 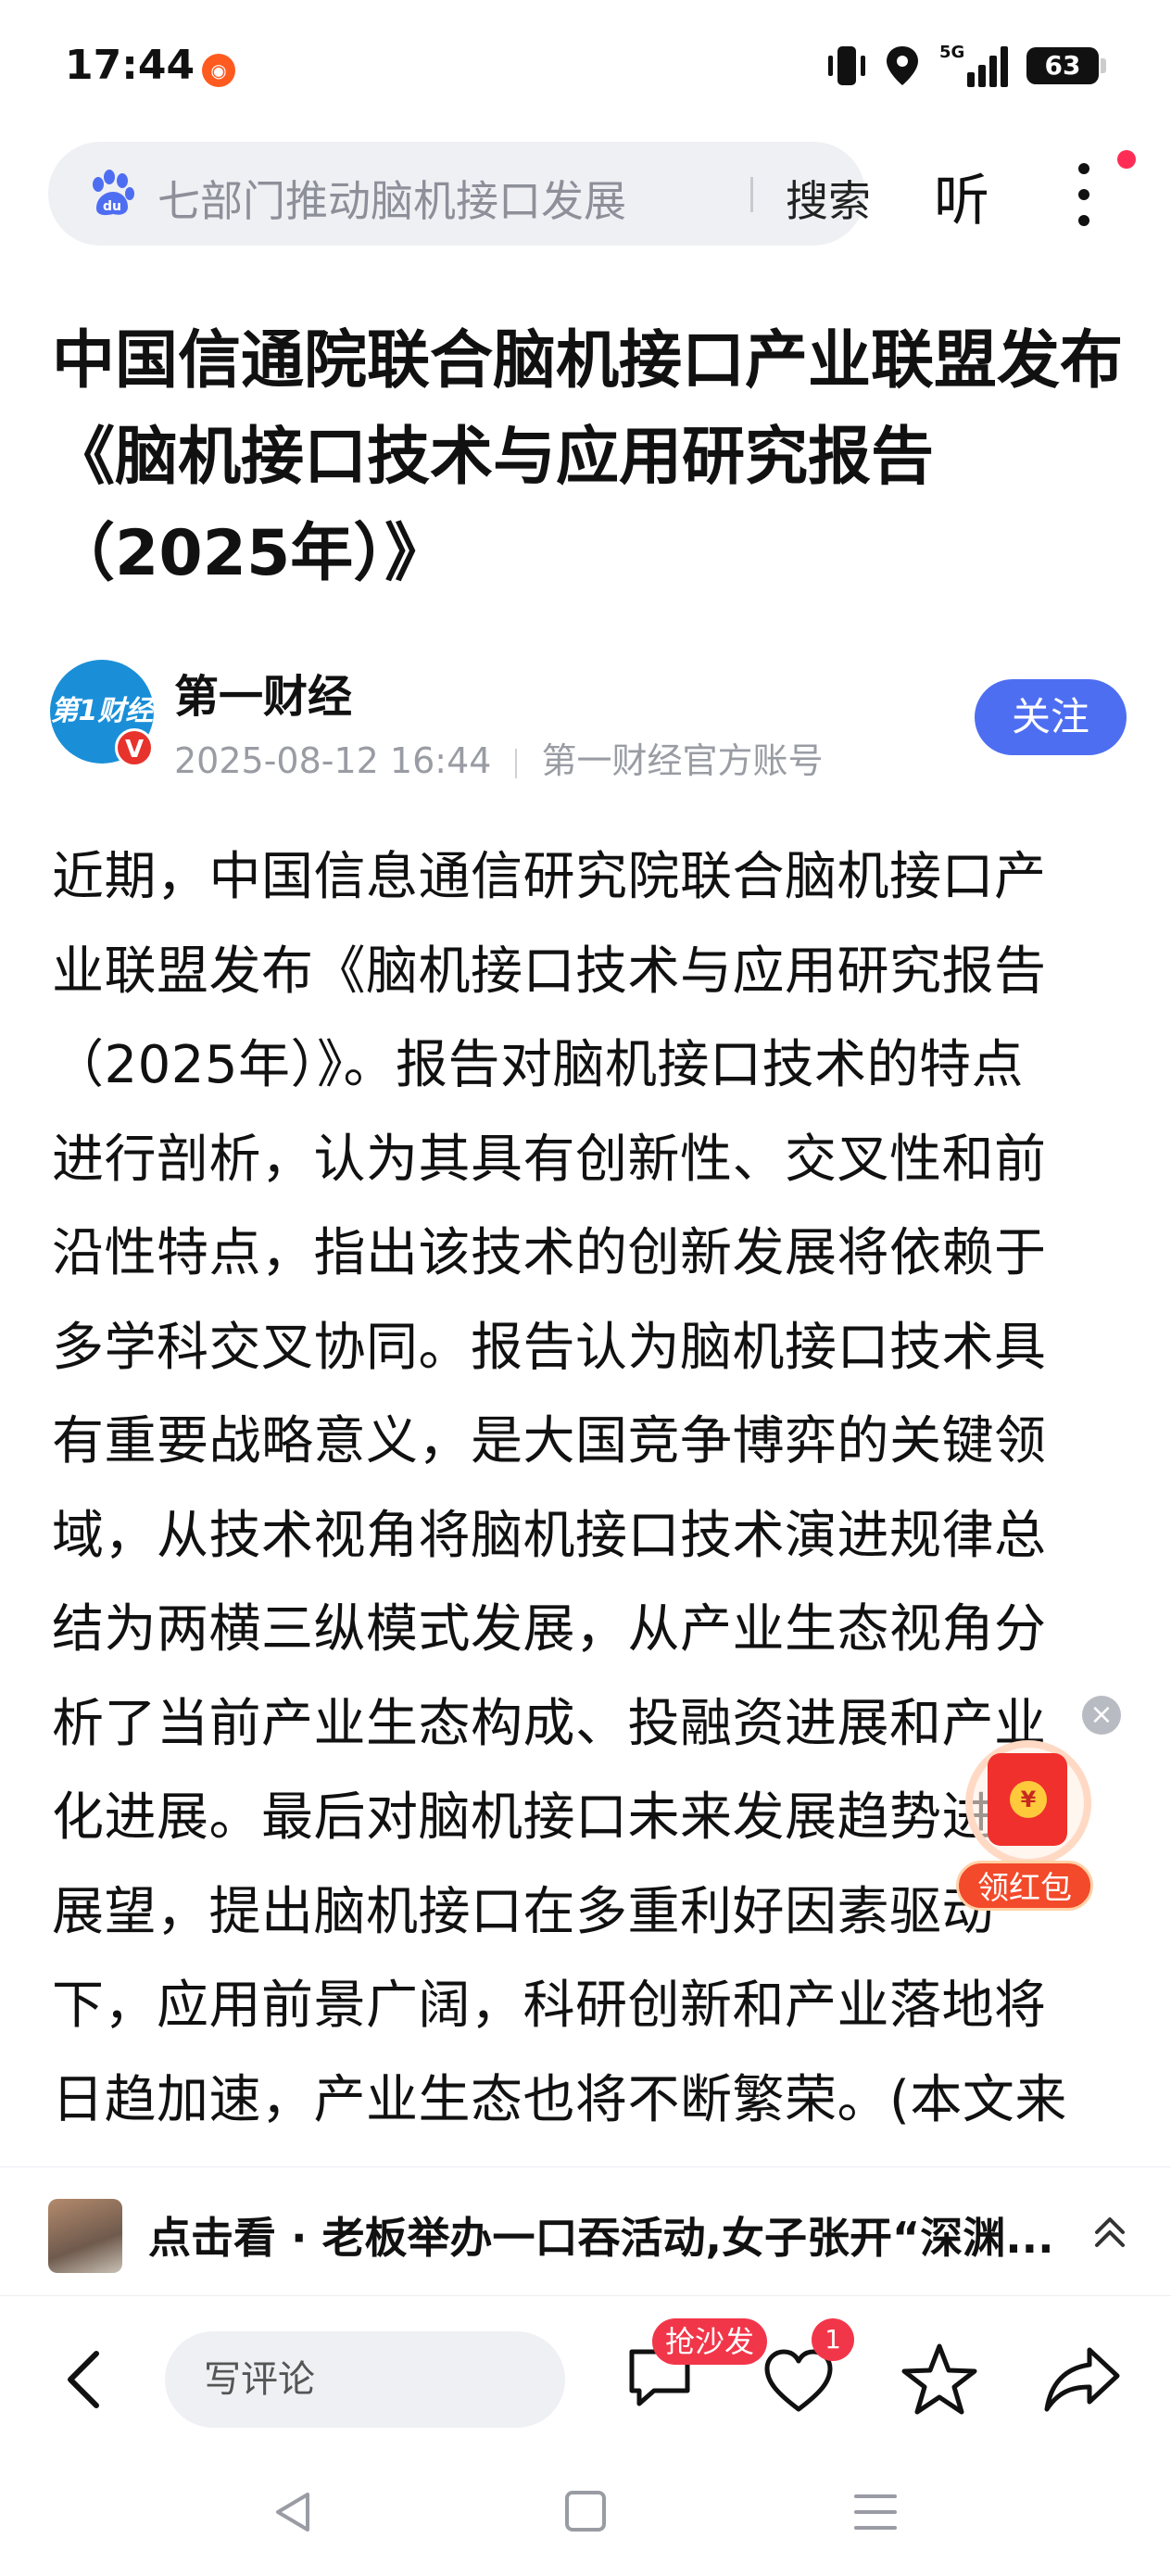 What do you see at coordinates (516, 763) in the screenshot?
I see `meta-divider` at bounding box center [516, 763].